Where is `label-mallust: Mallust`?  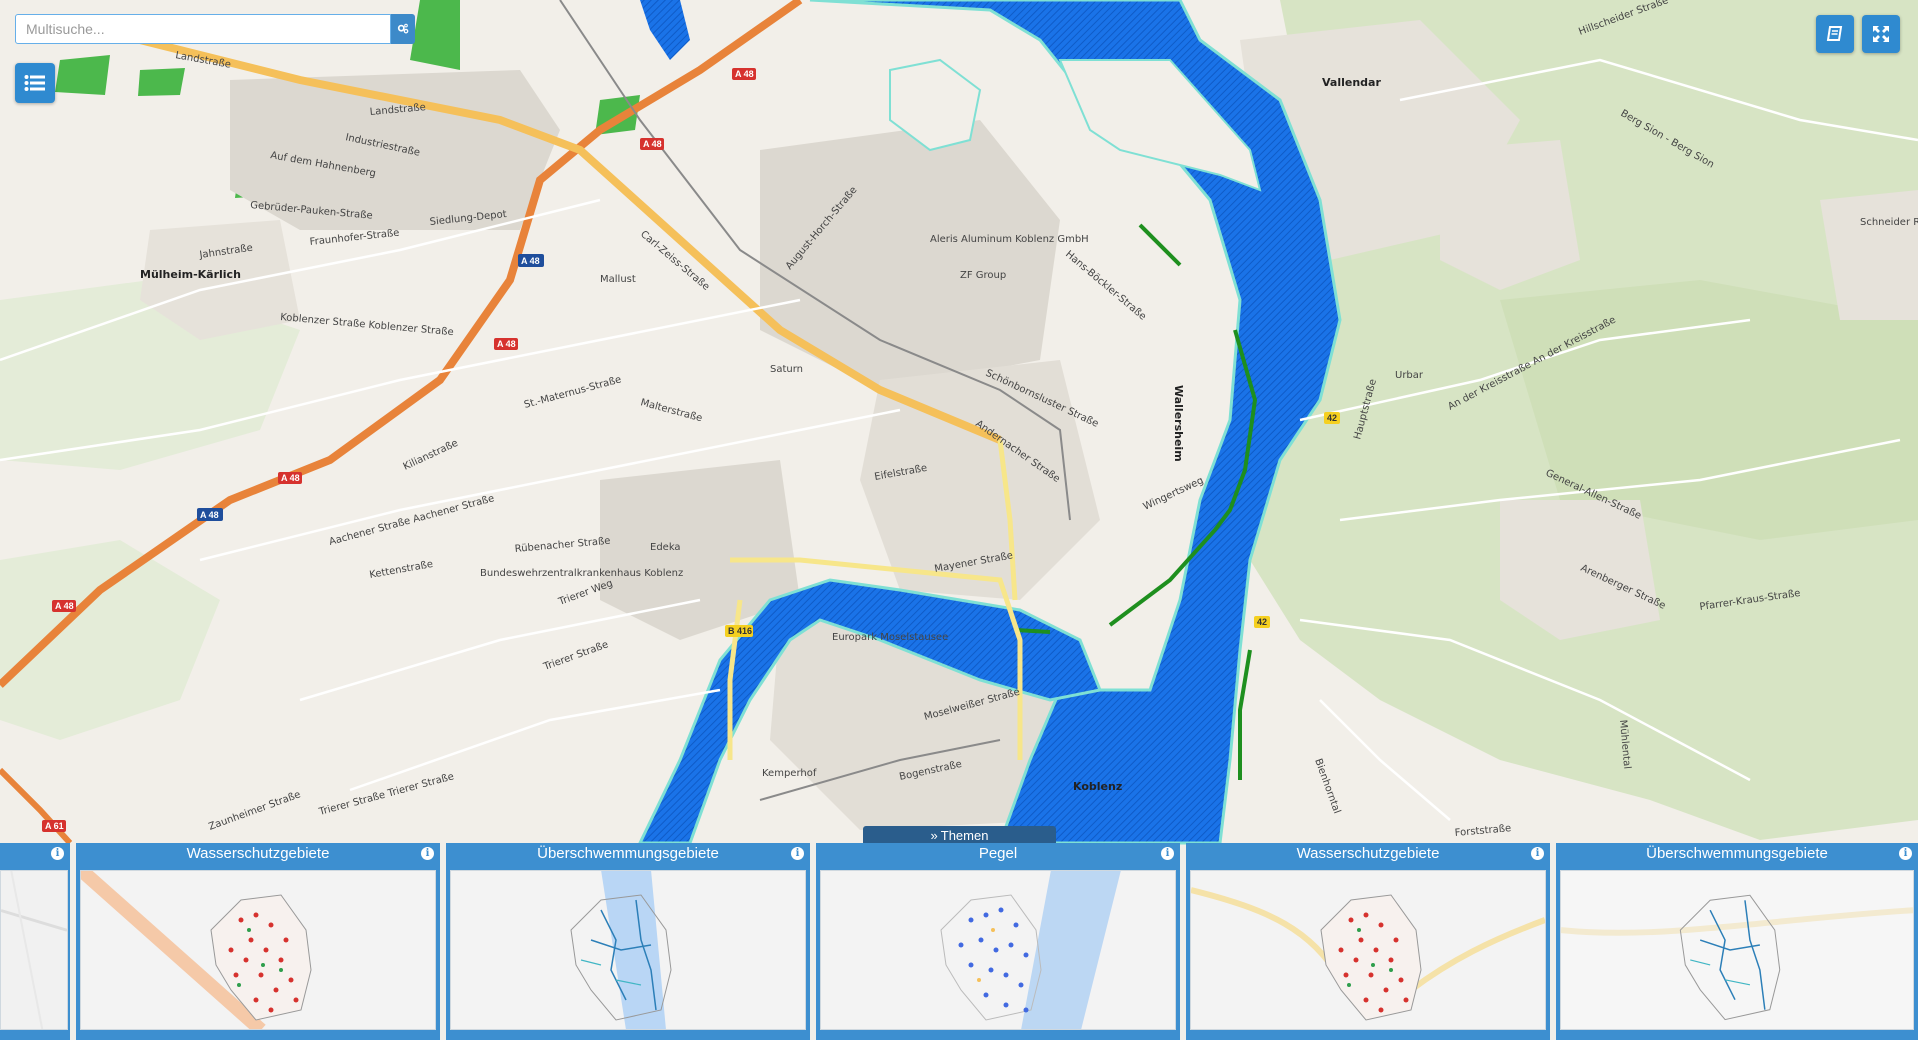
label-mallust: Mallust is located at coordinates (618, 279).